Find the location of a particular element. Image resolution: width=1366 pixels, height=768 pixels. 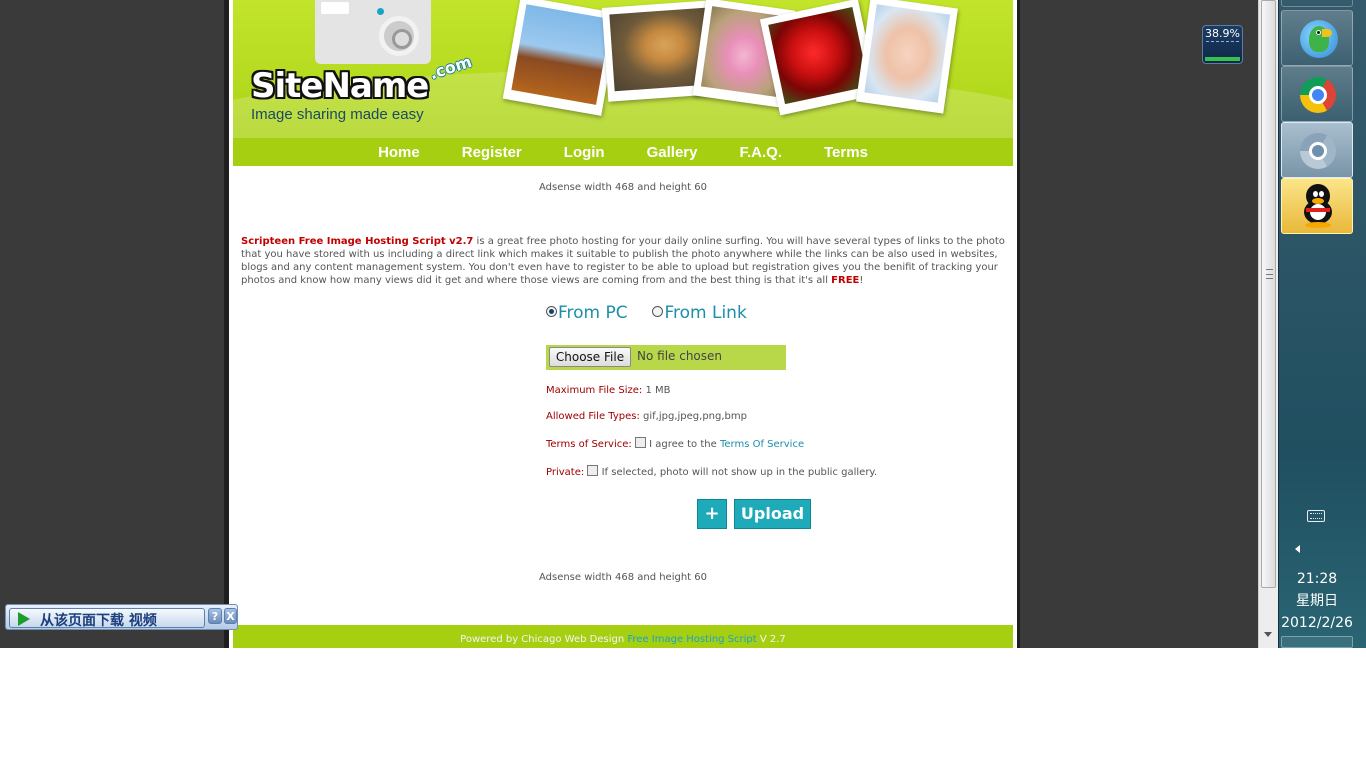

file-types-value: gif,jpg,jpeg,png,bmp is located at coordinates (695, 416).